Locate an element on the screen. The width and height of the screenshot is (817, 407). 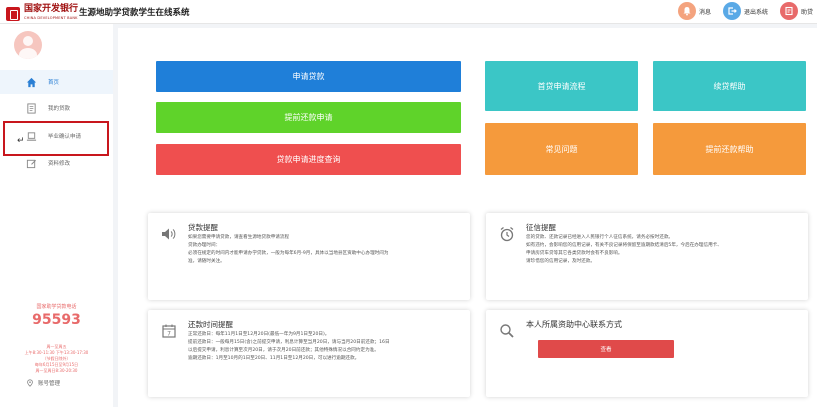
bank-logo: 国家开发银行 CHINA DEVELOPMENT BANK is located at coordinates (42, 14).